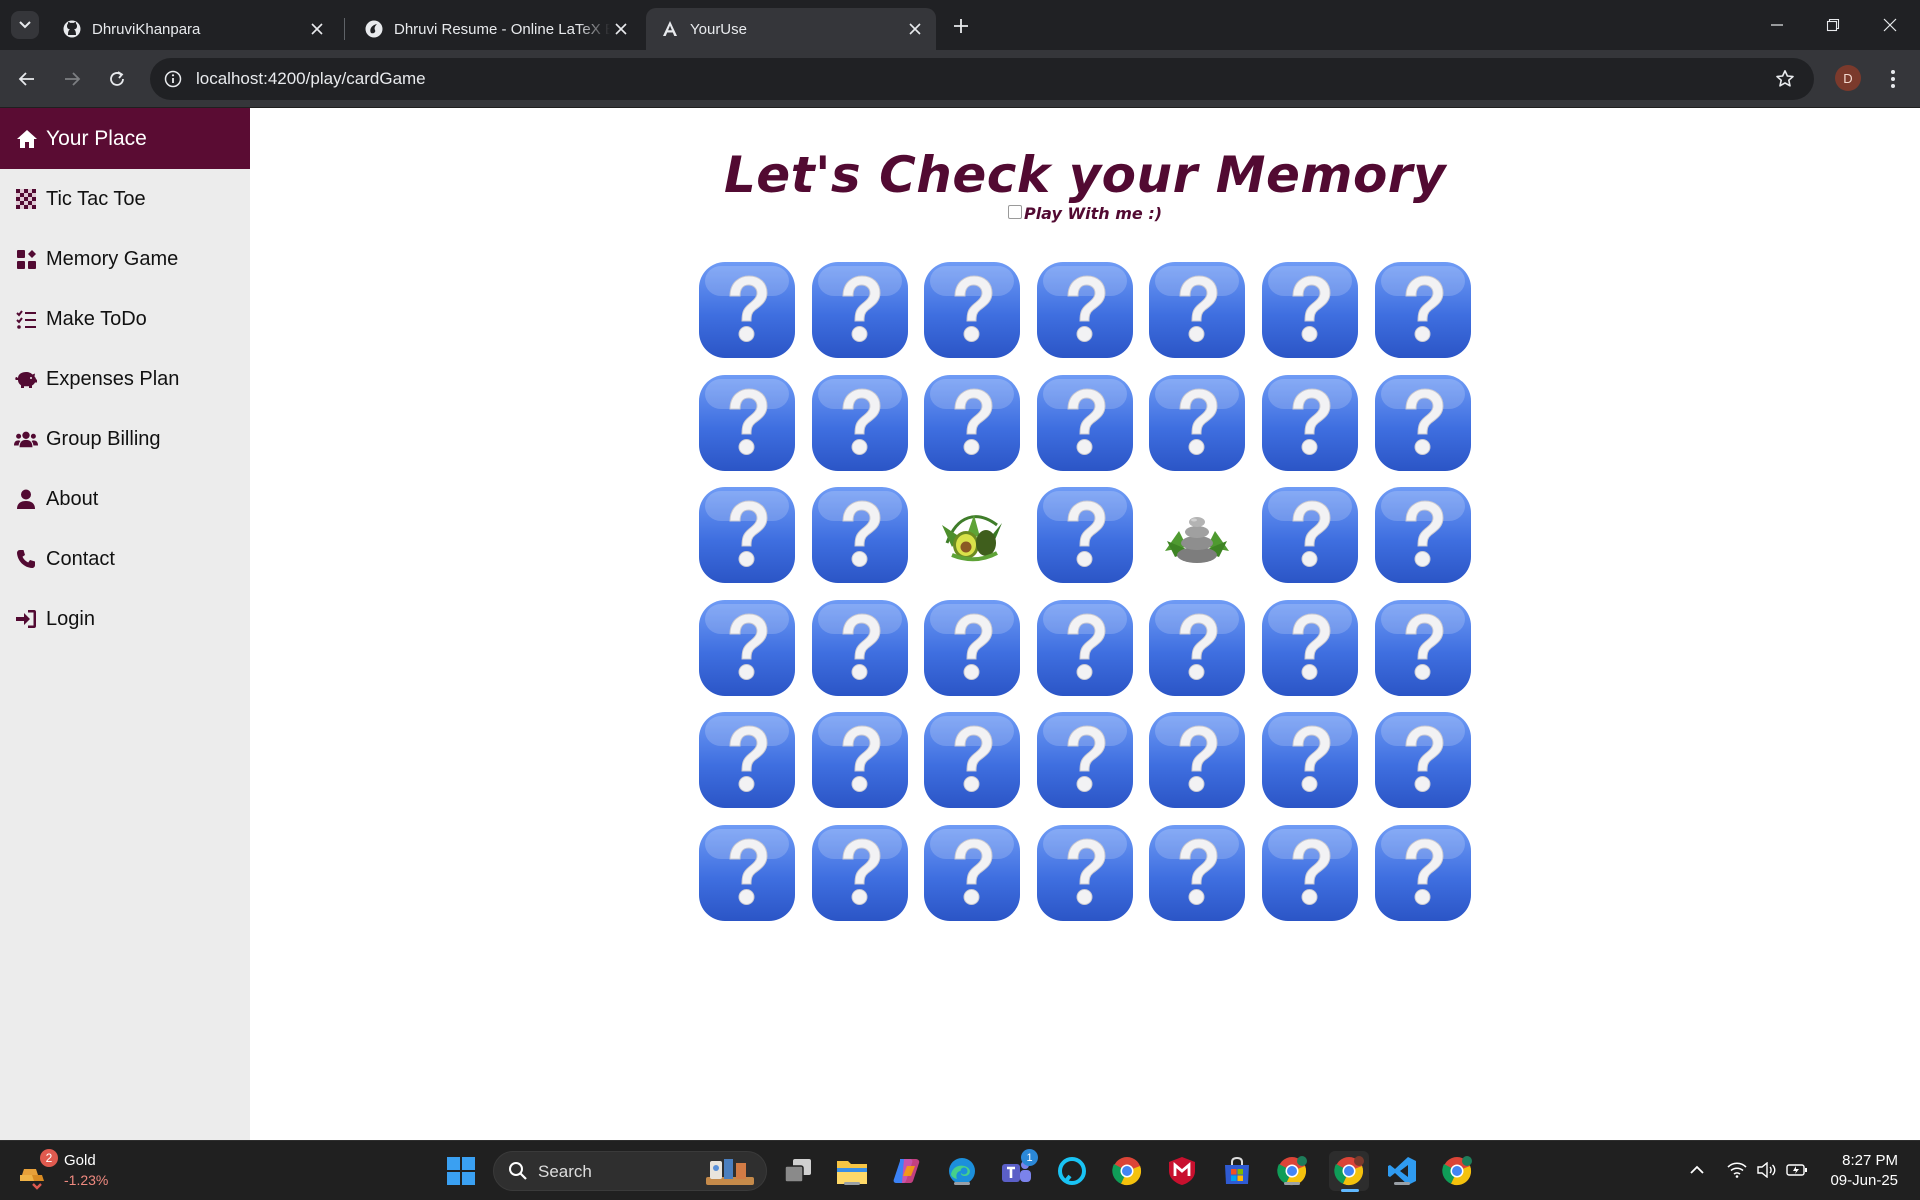  Describe the element at coordinates (125, 138) in the screenshot. I see `brand-link: Your Place` at that location.